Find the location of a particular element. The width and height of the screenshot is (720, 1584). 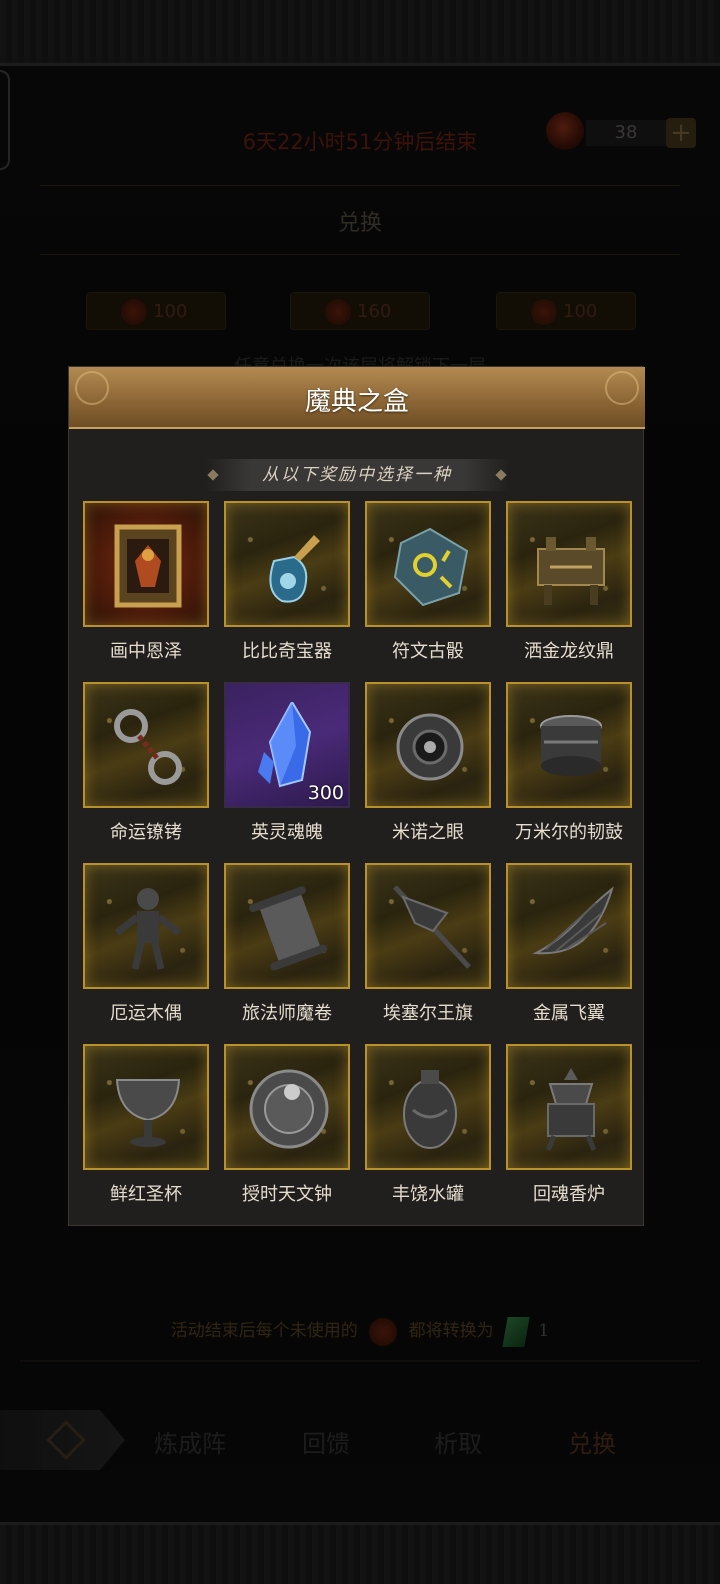

spiked-shackles-icon is located at coordinates (148, 747).